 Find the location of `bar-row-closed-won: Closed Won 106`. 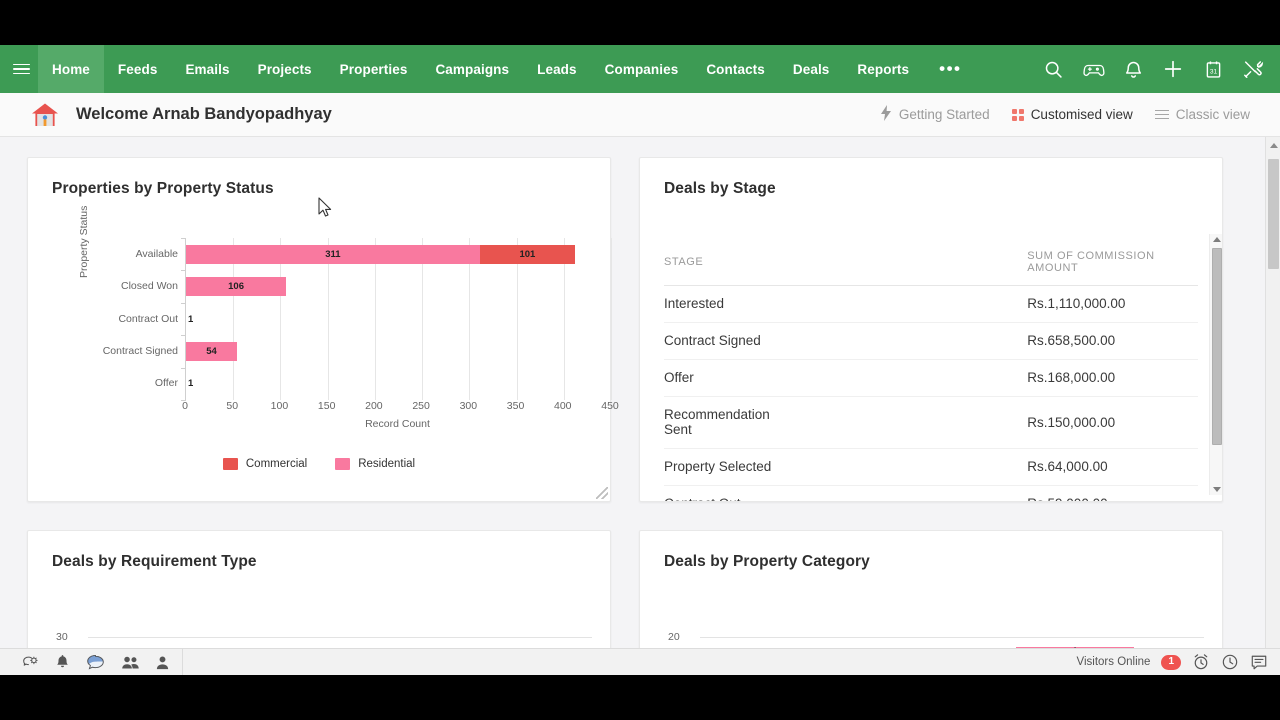

bar-row-closed-won: Closed Won 106 is located at coordinates (204, 287).